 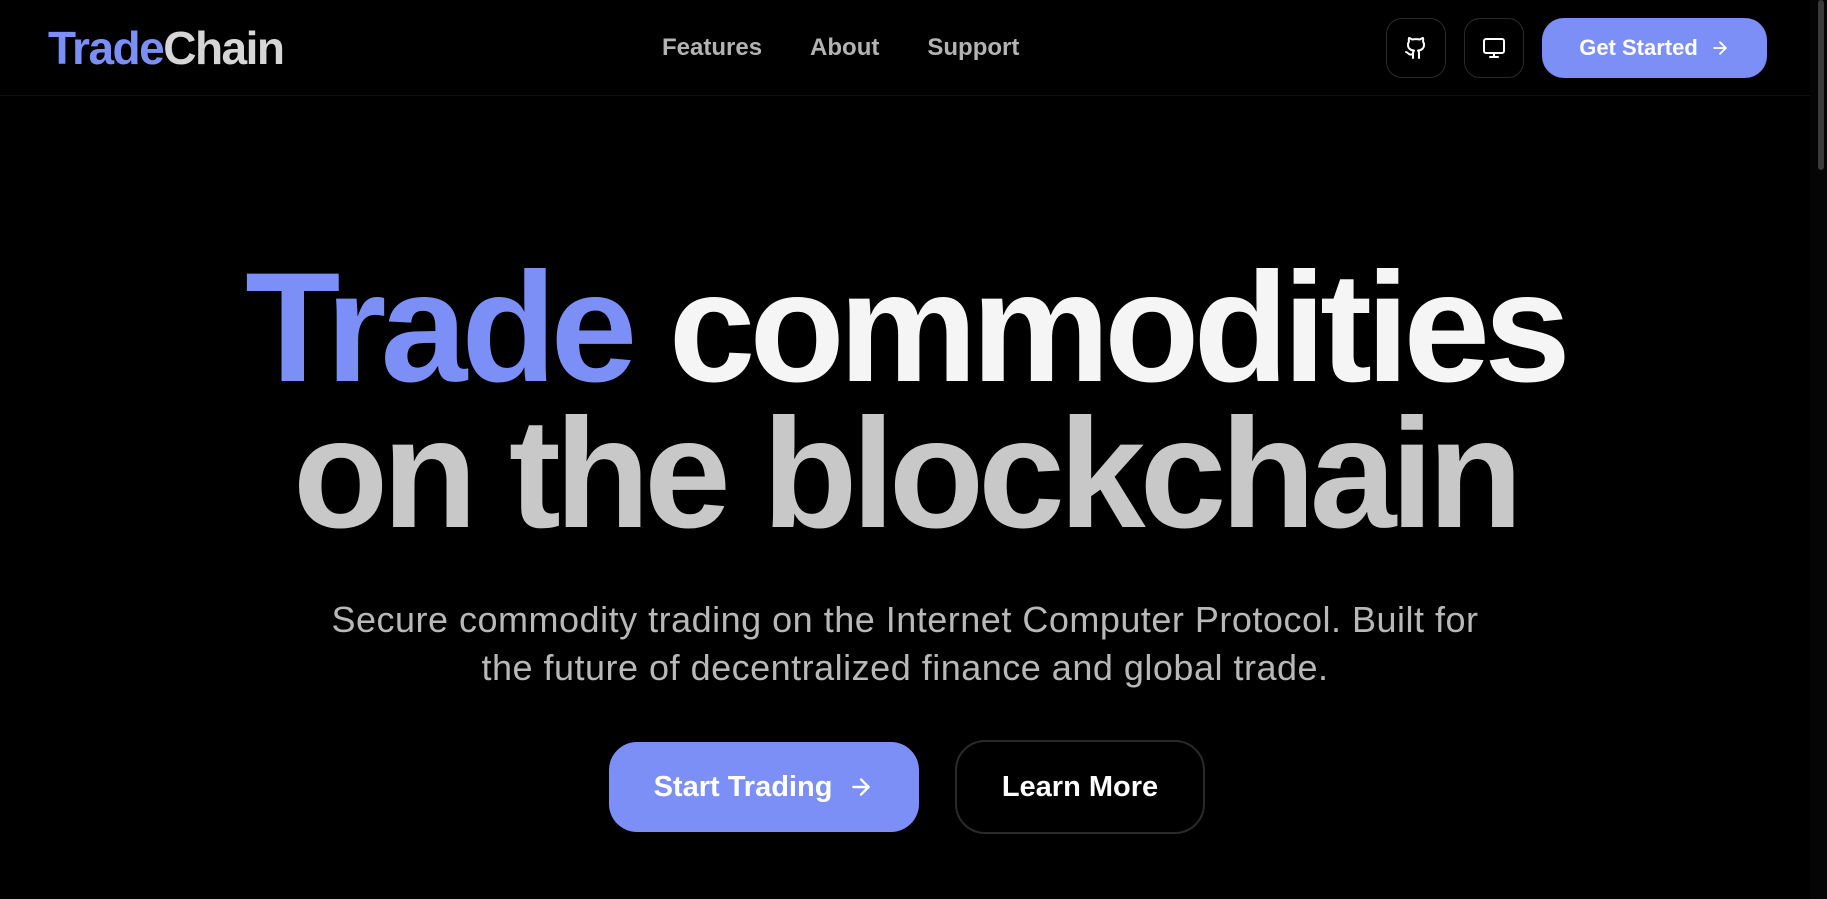 I want to click on main-nav: Features About Support, so click(x=840, y=48).